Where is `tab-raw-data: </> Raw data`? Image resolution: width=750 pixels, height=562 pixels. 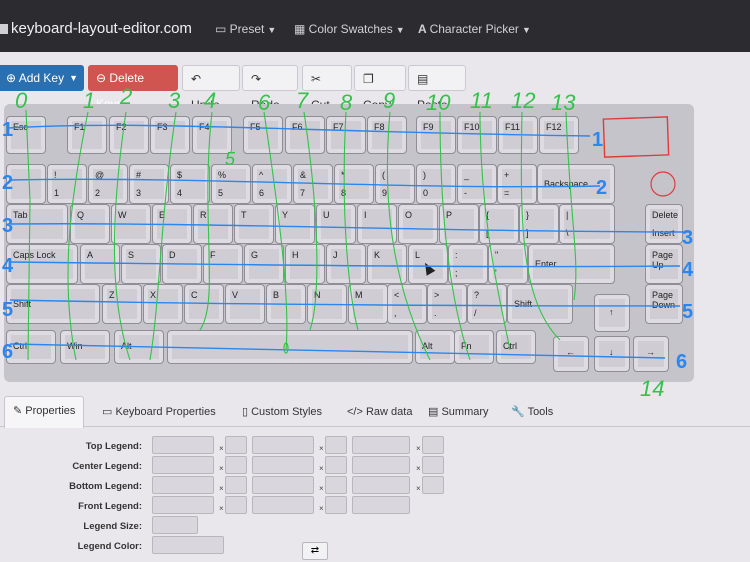 tab-raw-data: </> Raw data is located at coordinates (379, 412).